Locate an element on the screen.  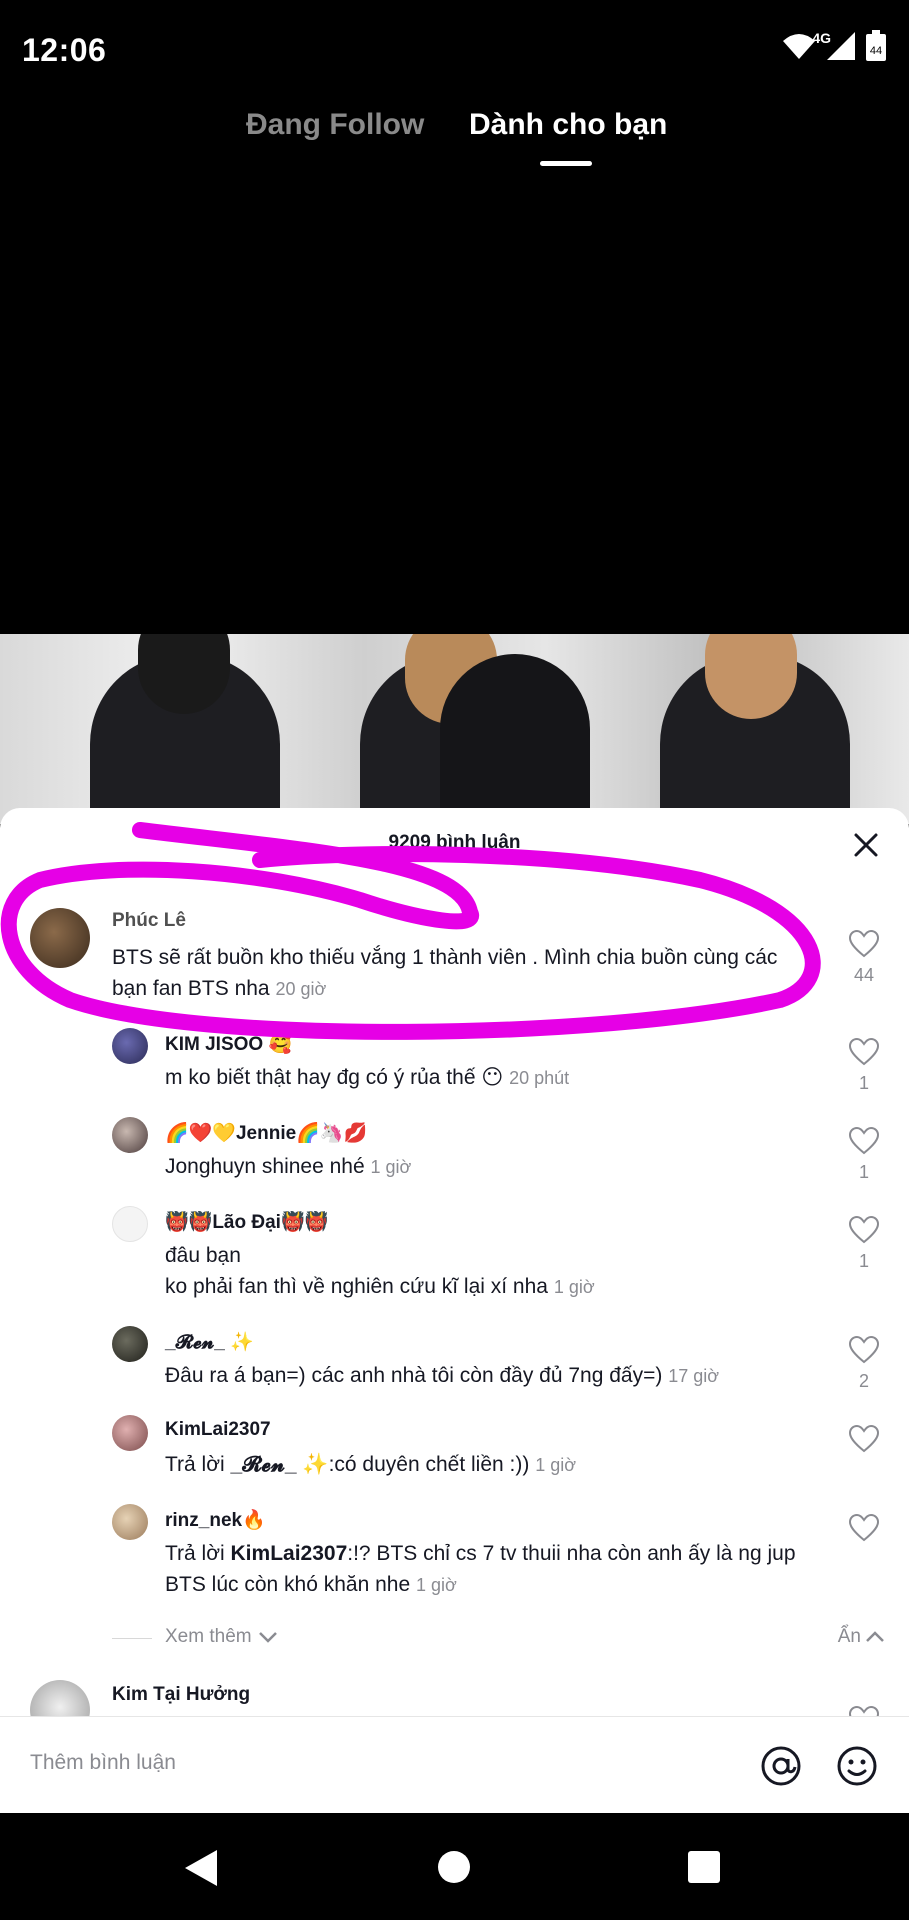
tab-for-you: Dành cho bạn is located at coordinates (568, 125).